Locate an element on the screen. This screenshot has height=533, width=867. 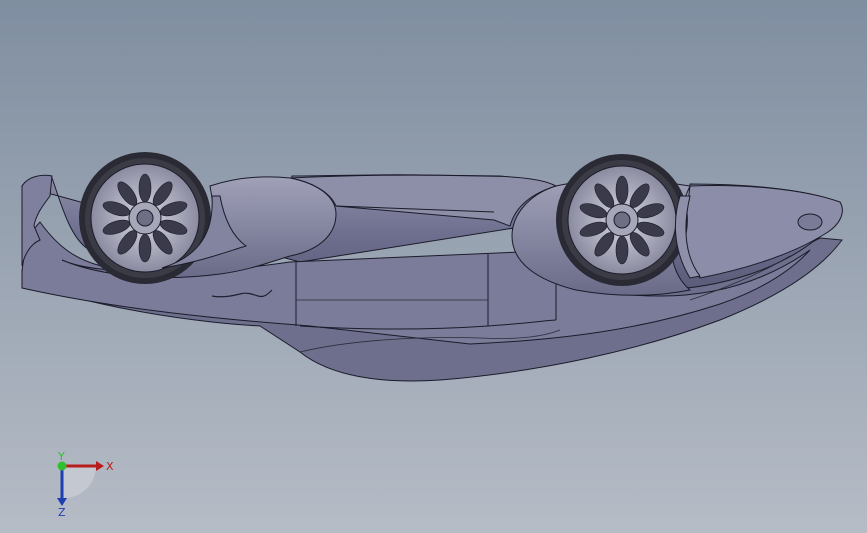
front-wheel is located at coordinates (622, 220).